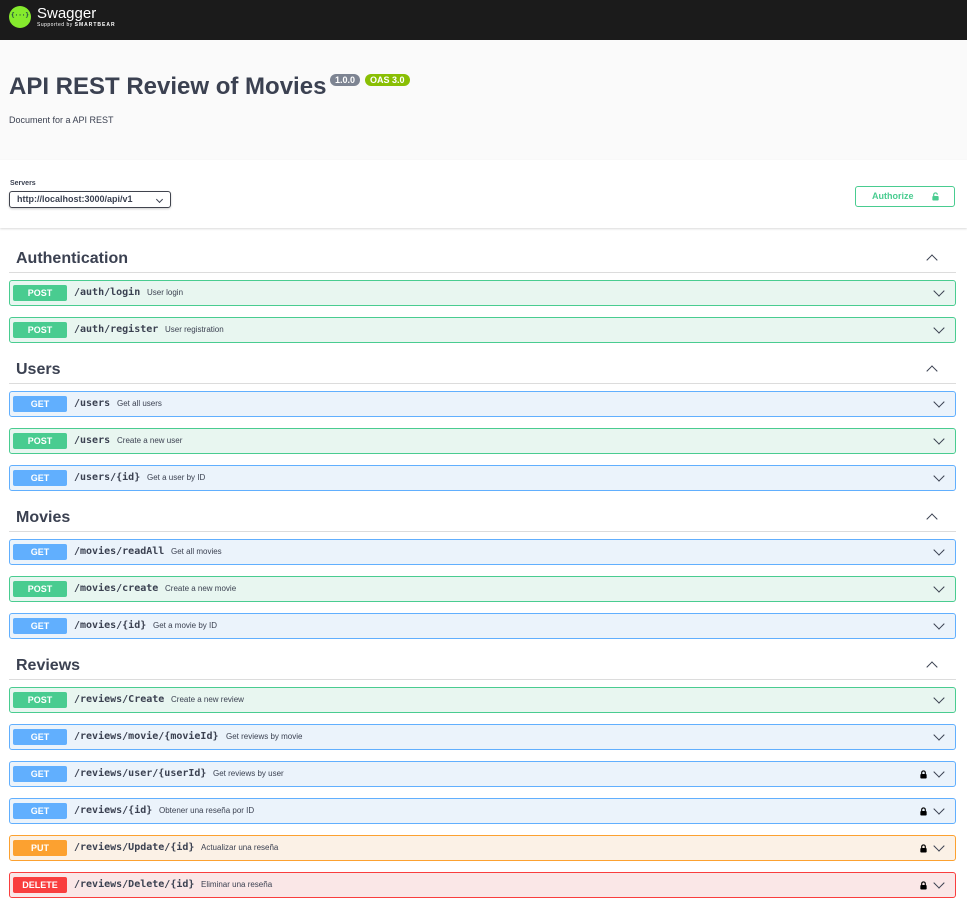  I want to click on tag-name: Authentication, so click(72, 258).